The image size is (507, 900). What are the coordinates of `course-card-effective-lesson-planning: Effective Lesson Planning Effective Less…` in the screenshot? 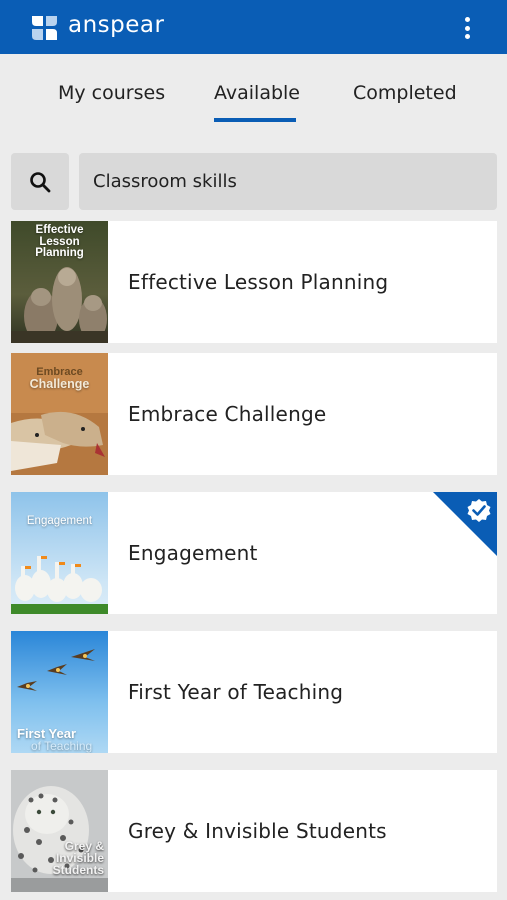 It's located at (254, 282).